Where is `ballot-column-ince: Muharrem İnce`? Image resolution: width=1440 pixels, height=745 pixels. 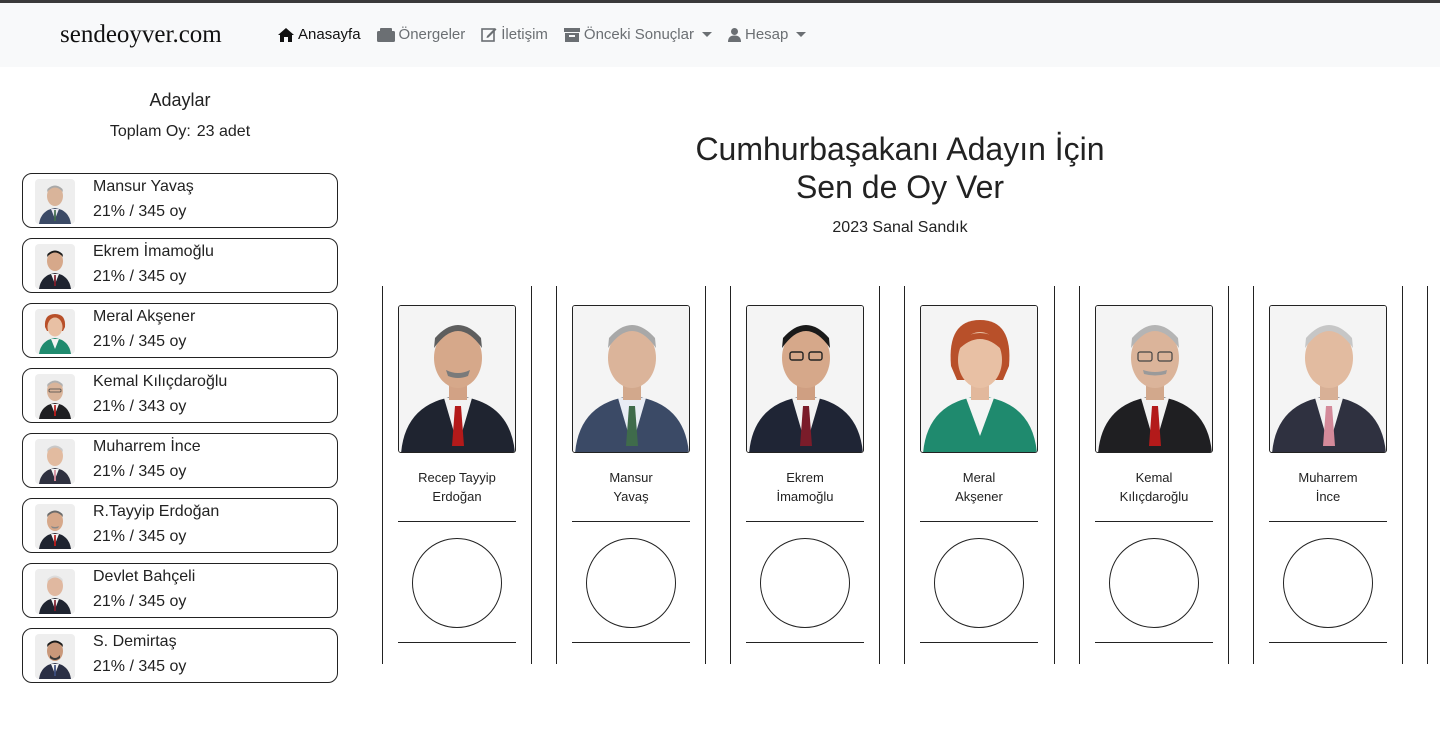
ballot-column-ince: Muharrem İnce is located at coordinates (1328, 475).